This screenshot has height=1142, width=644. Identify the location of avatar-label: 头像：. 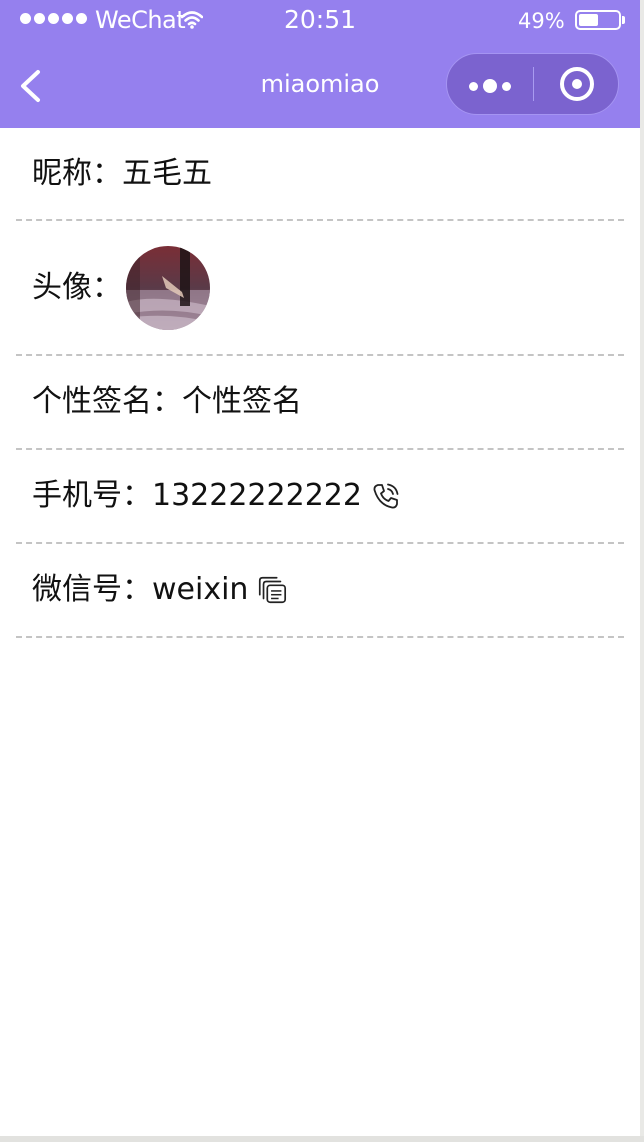
(77, 287).